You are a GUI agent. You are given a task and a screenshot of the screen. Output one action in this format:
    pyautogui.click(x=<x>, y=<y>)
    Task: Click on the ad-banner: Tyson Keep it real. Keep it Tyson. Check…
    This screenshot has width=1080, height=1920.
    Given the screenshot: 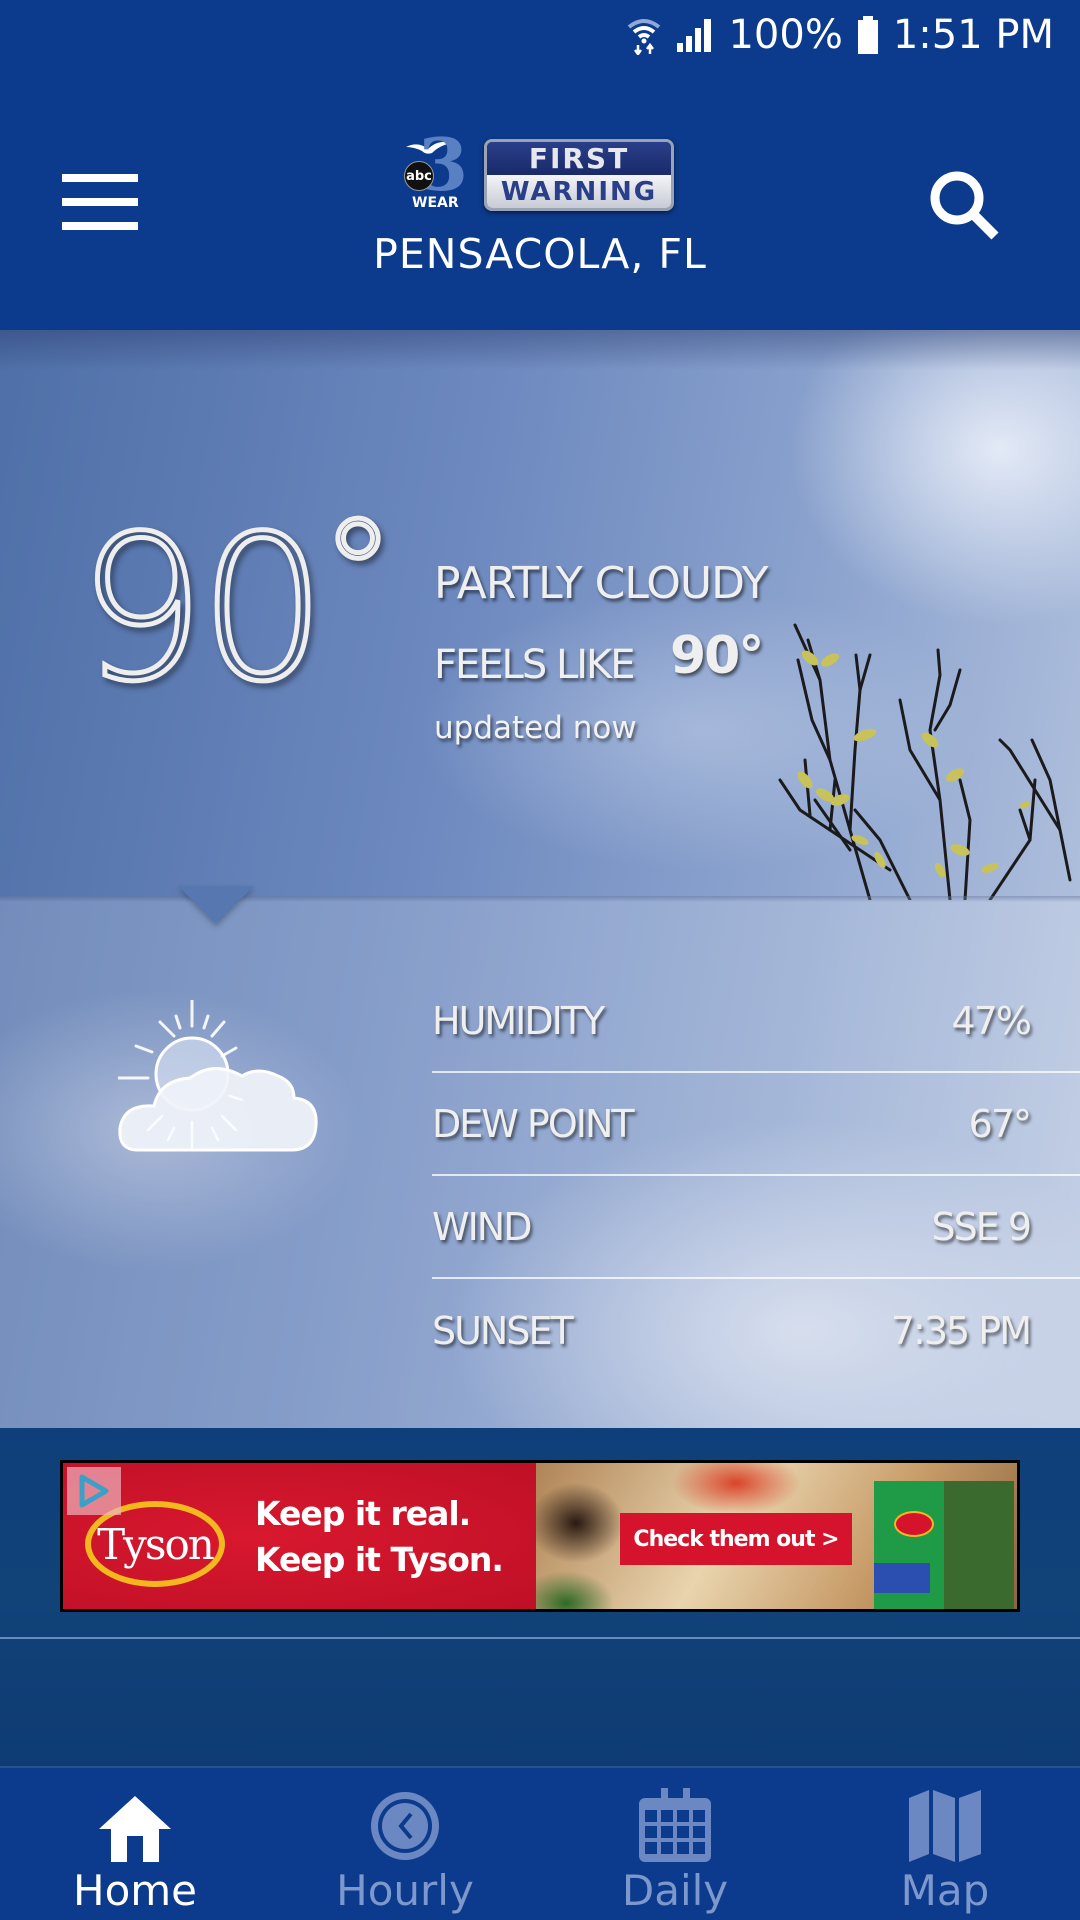 What is the action you would take?
    pyautogui.click(x=540, y=1536)
    